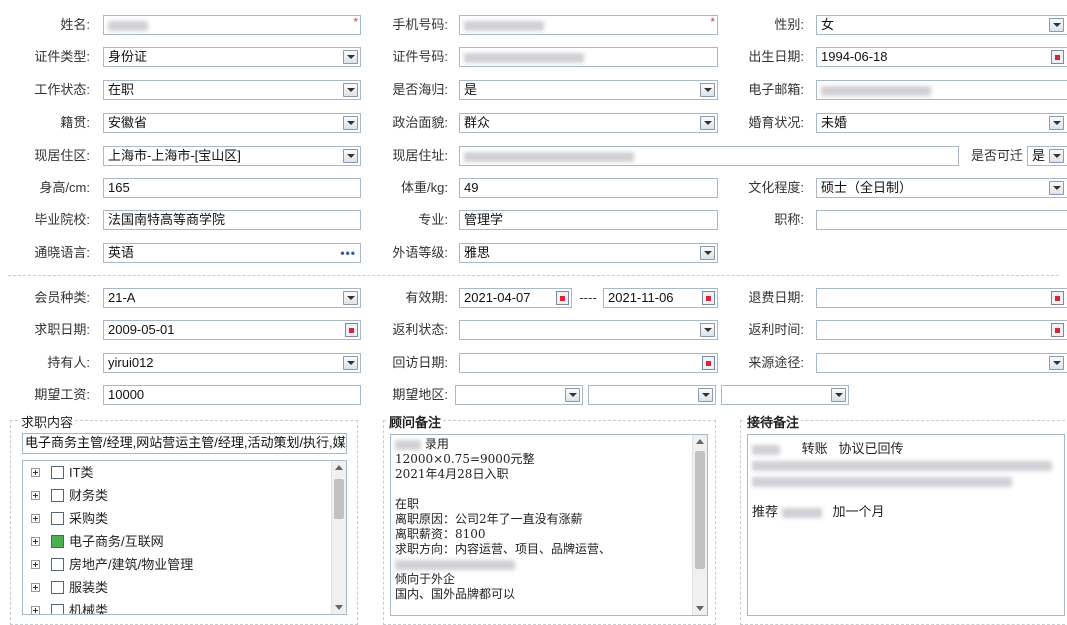  I want to click on birth-date-label: 出生日期:, so click(776, 56).